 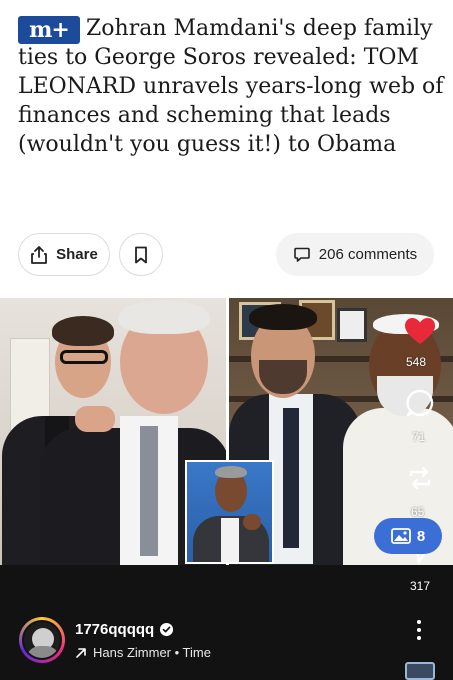 What do you see at coordinates (152, 652) in the screenshot?
I see `music-label: Hans Zimmer • Time` at bounding box center [152, 652].